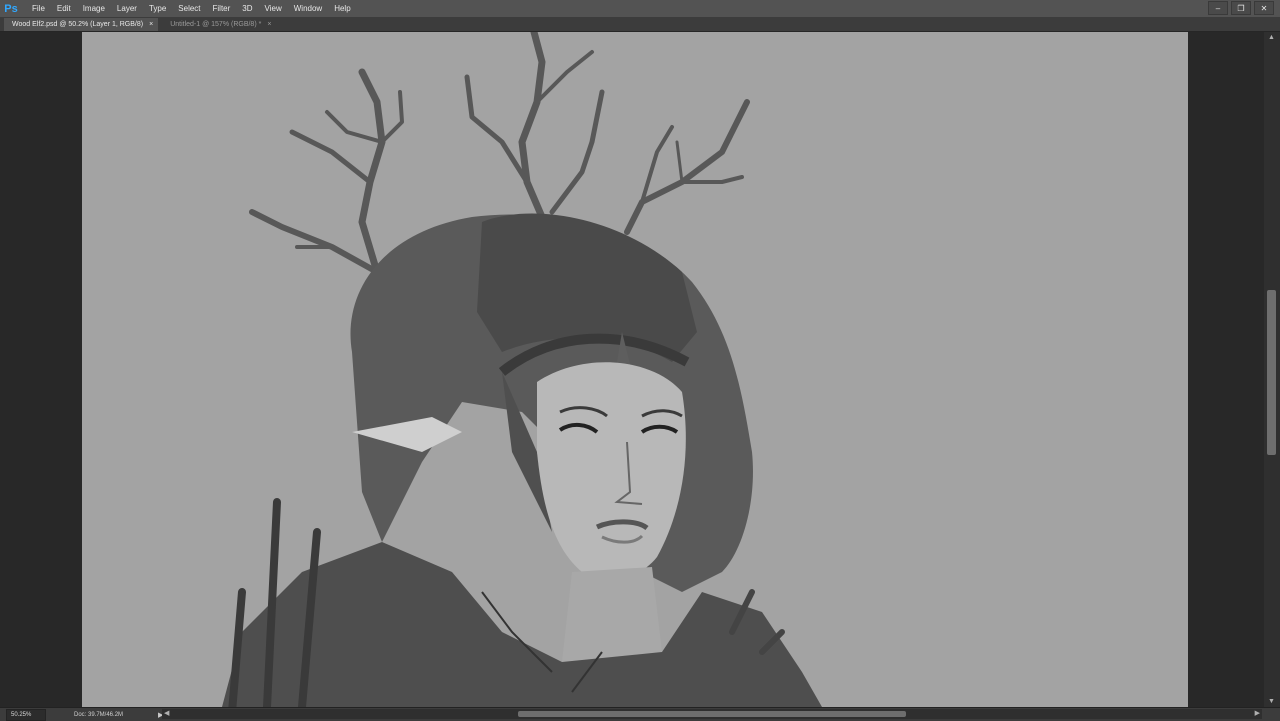 Image resolution: width=1280 pixels, height=721 pixels. Describe the element at coordinates (99, 714) in the screenshot. I see `document-size-info: Doc: 39.7M/46.2M` at that location.